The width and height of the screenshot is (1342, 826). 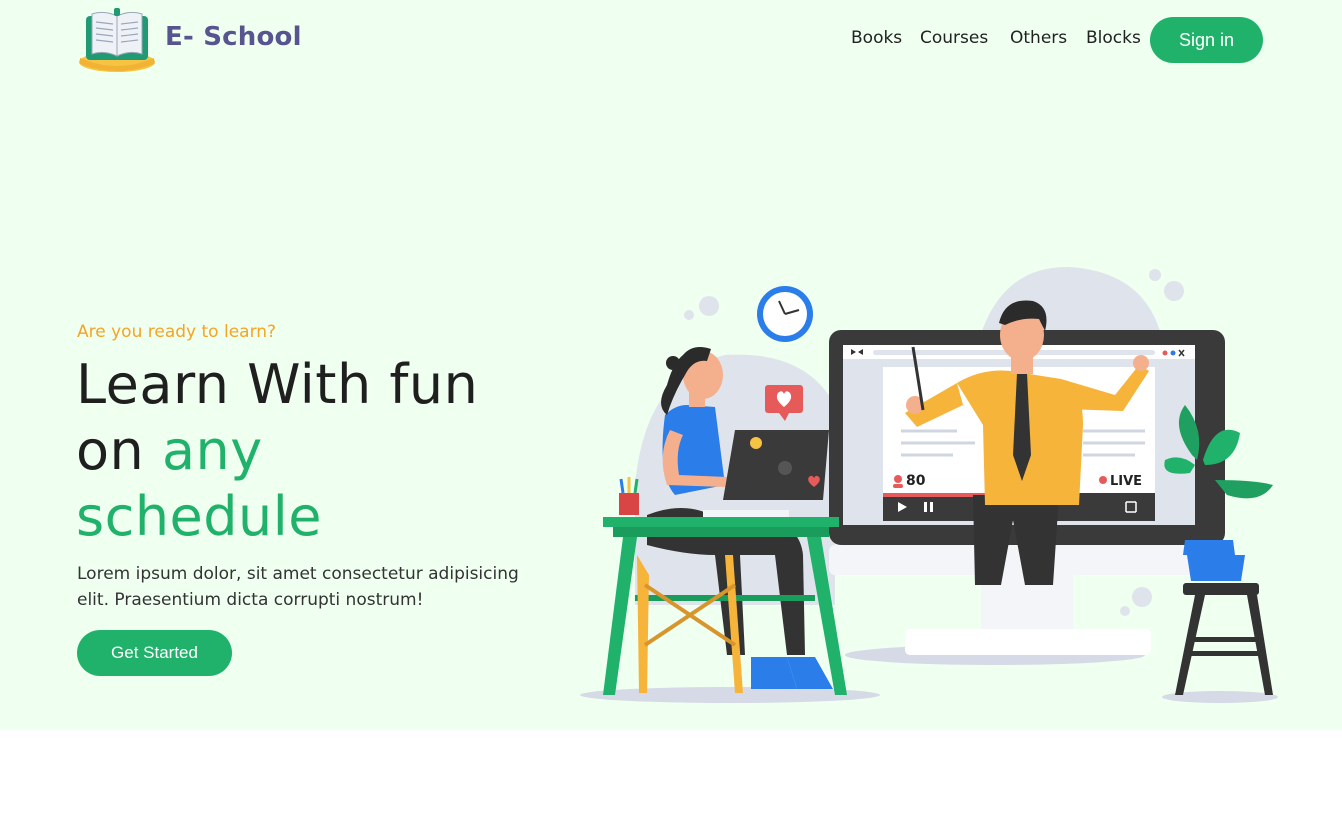 I want to click on pencil-cup-icon, so click(x=629, y=496).